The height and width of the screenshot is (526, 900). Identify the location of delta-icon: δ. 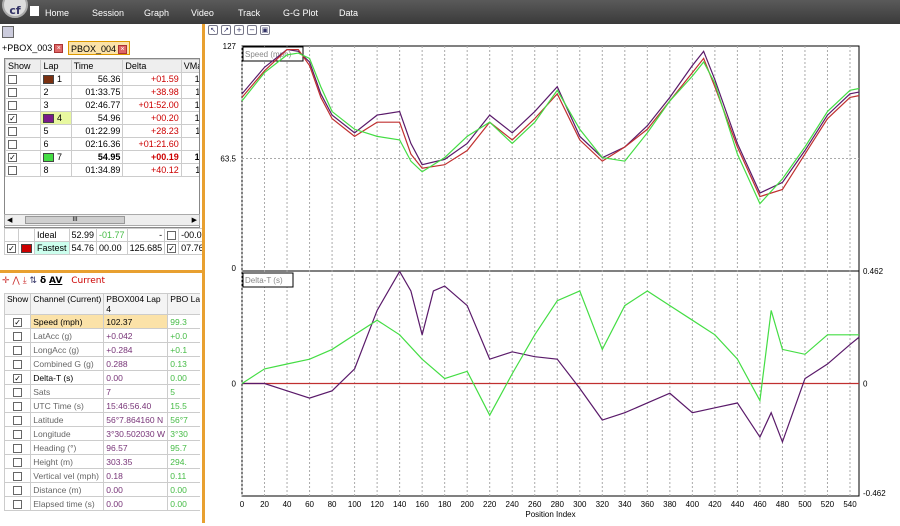
(43, 281).